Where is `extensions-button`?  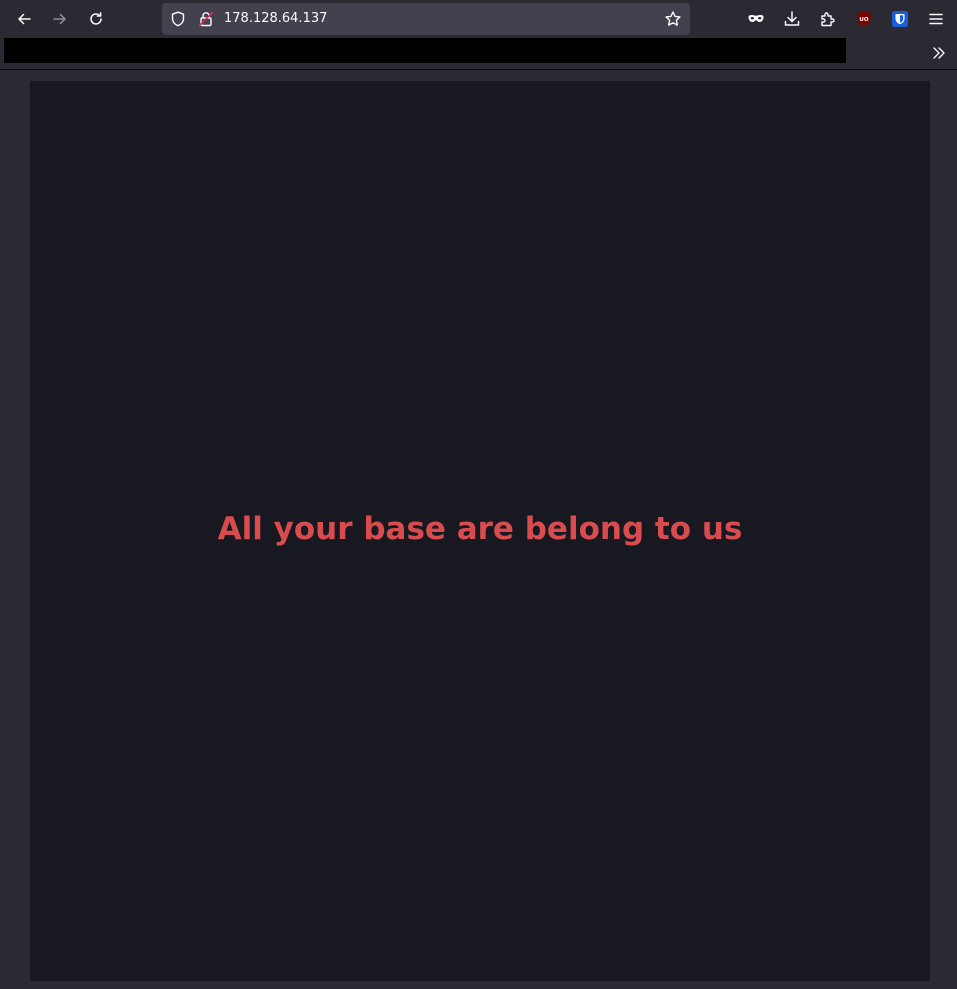 extensions-button is located at coordinates (828, 19).